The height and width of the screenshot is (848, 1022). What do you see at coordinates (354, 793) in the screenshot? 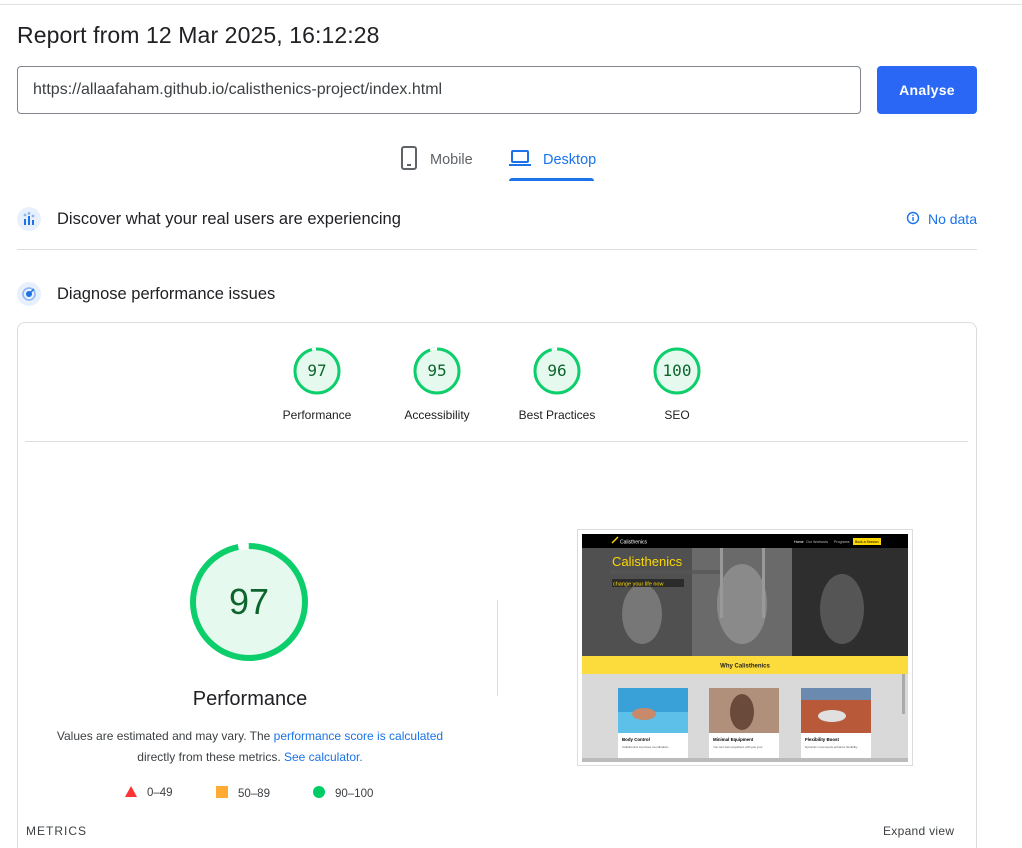
I see `legend-range: 90–100` at bounding box center [354, 793].